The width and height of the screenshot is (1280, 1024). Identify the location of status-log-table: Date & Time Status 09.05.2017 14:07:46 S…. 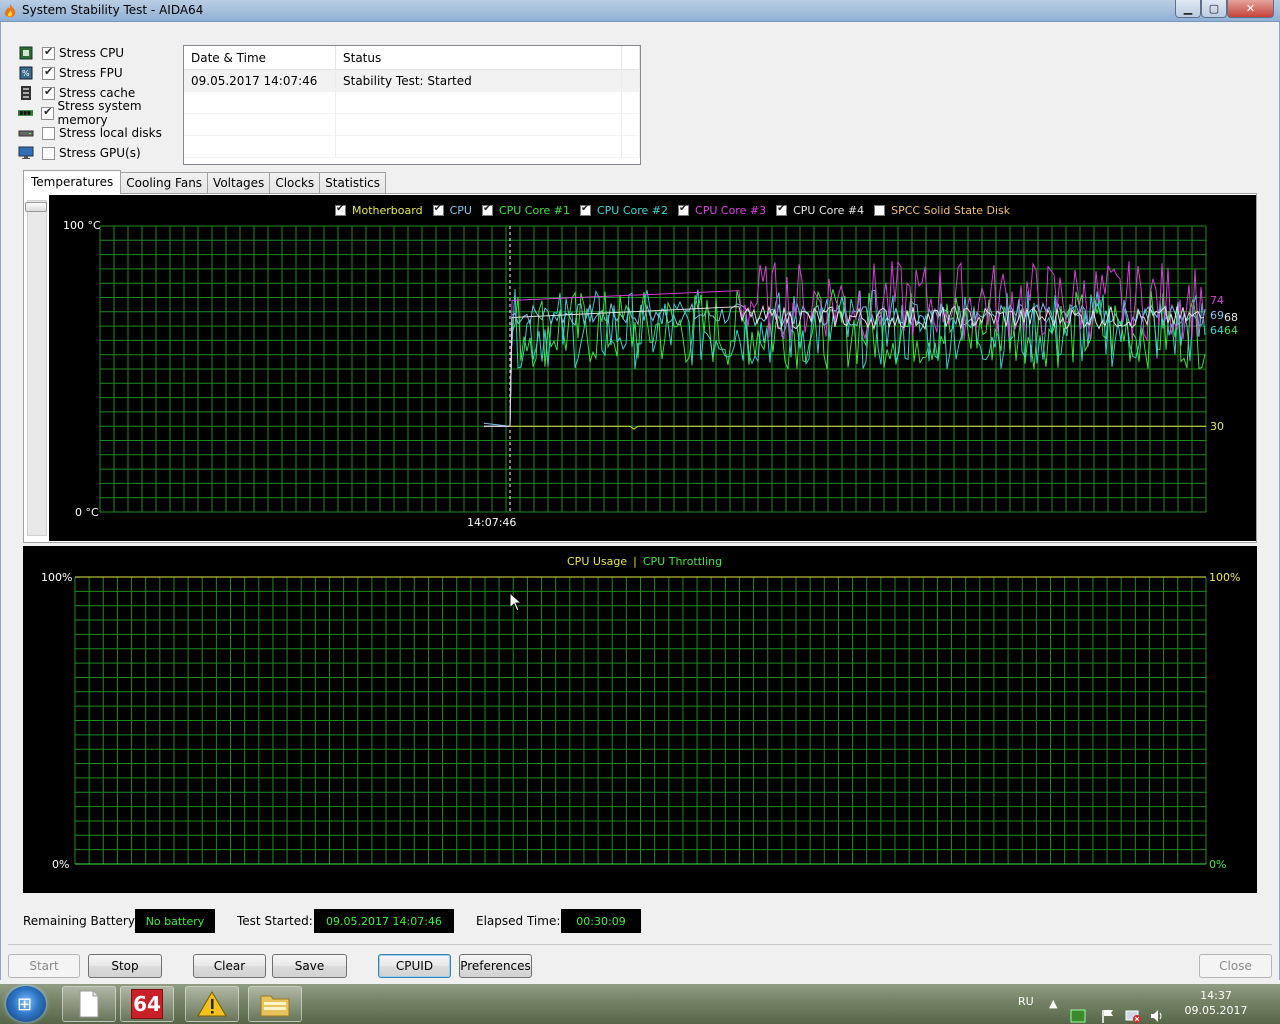
(412, 105).